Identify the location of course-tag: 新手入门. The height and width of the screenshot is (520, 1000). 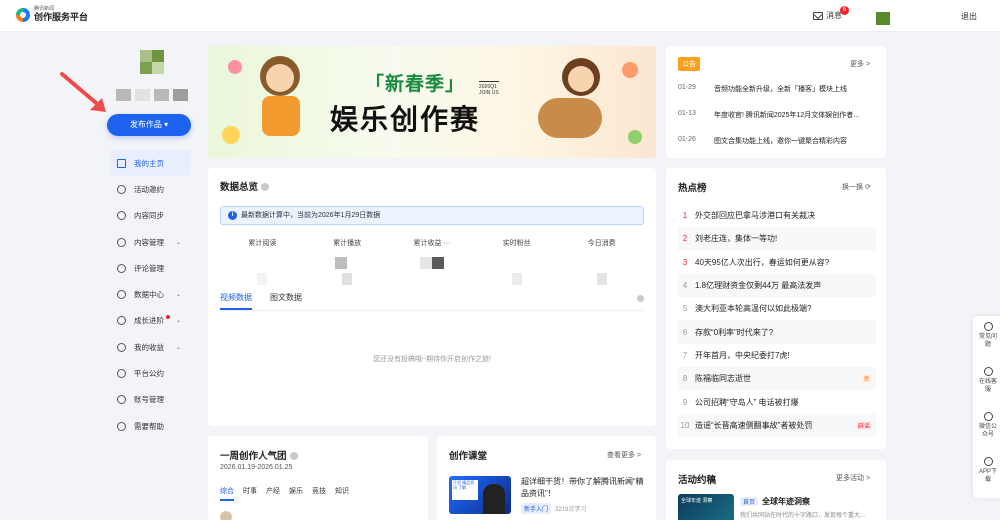
(536, 508).